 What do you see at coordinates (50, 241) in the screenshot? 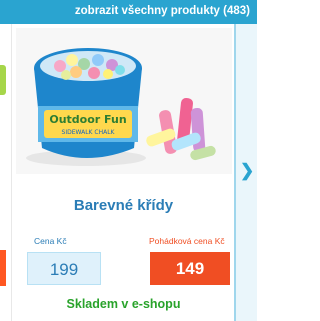
I see `price-label: Cena Kč` at bounding box center [50, 241].